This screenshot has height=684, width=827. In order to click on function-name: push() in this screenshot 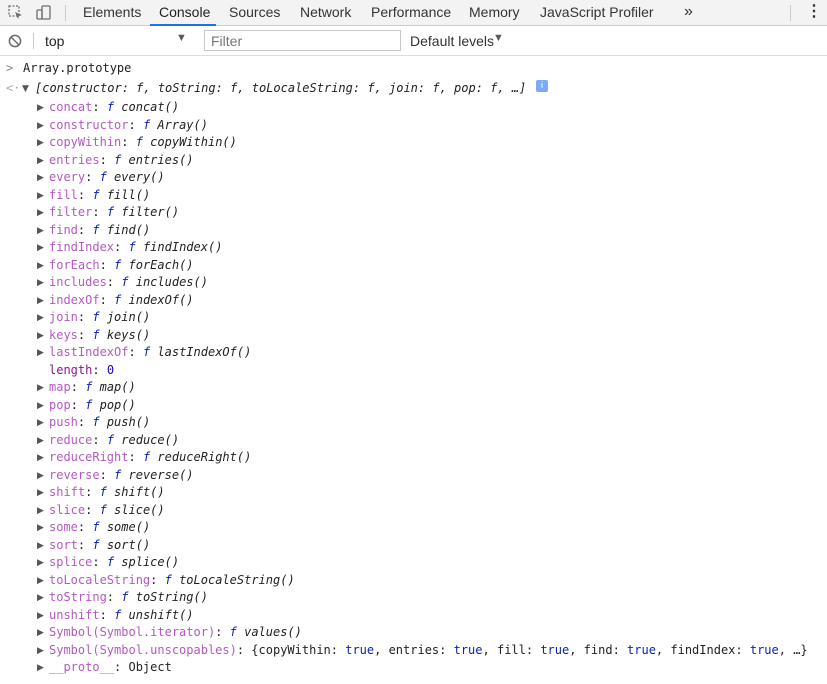, I will do `click(128, 422)`.